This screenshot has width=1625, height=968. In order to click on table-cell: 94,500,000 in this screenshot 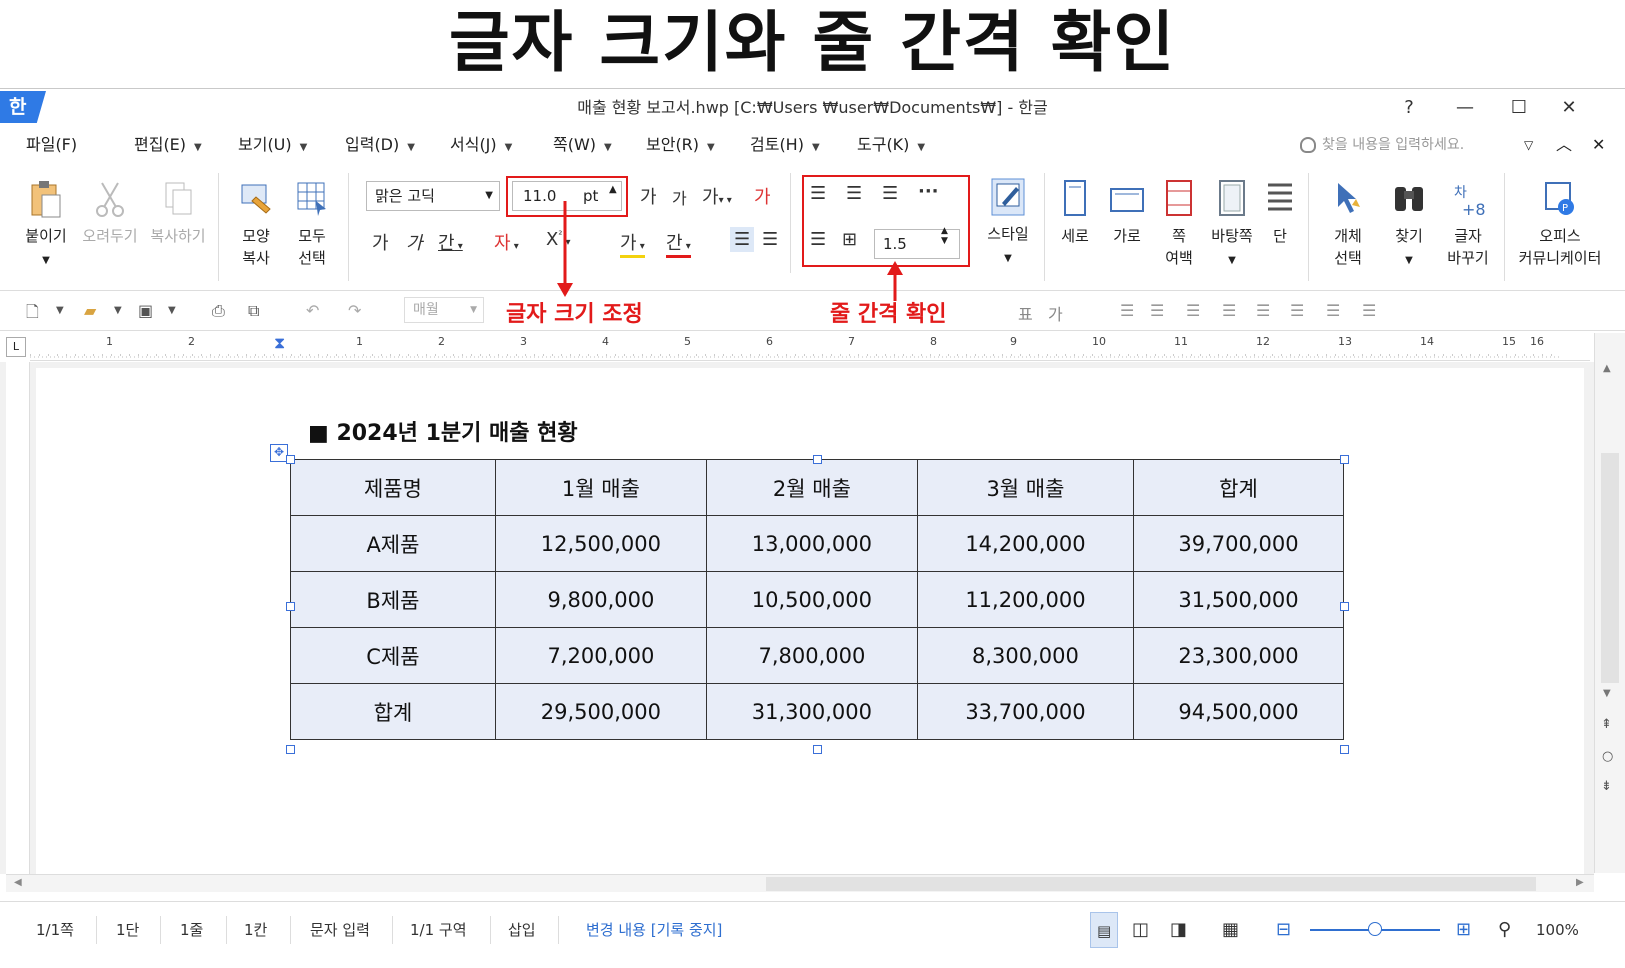, I will do `click(1238, 711)`.